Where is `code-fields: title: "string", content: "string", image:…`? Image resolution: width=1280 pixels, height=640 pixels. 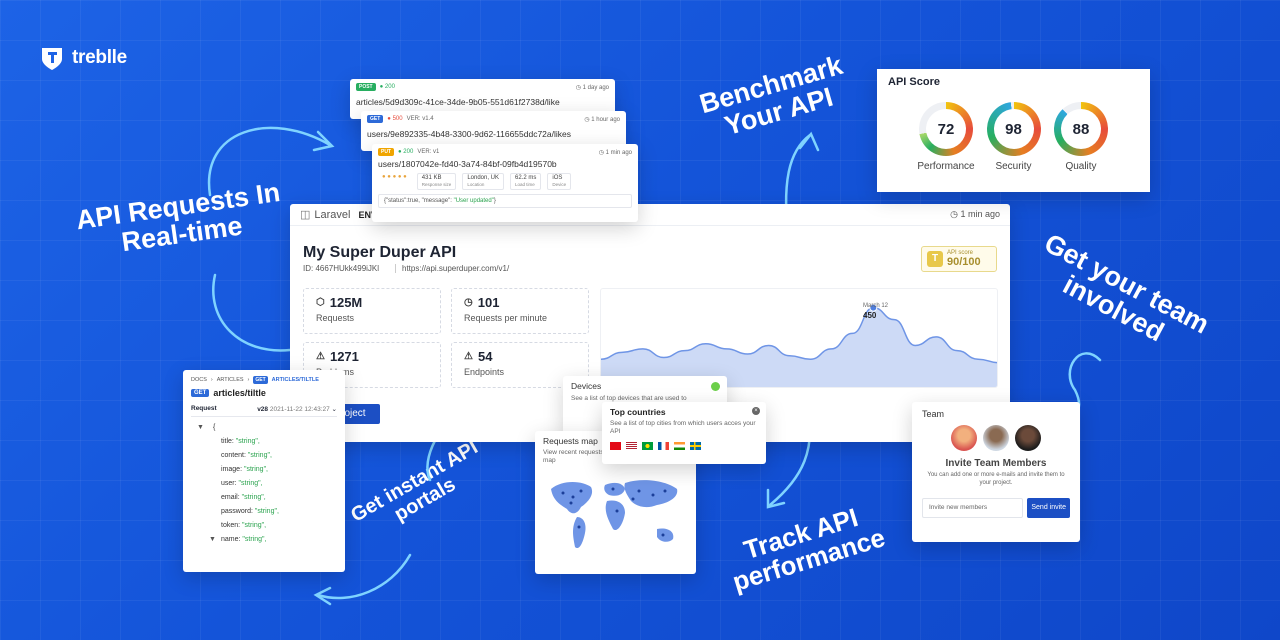
code-fields: title: "string", content: "string", image:… is located at coordinates (275, 491).